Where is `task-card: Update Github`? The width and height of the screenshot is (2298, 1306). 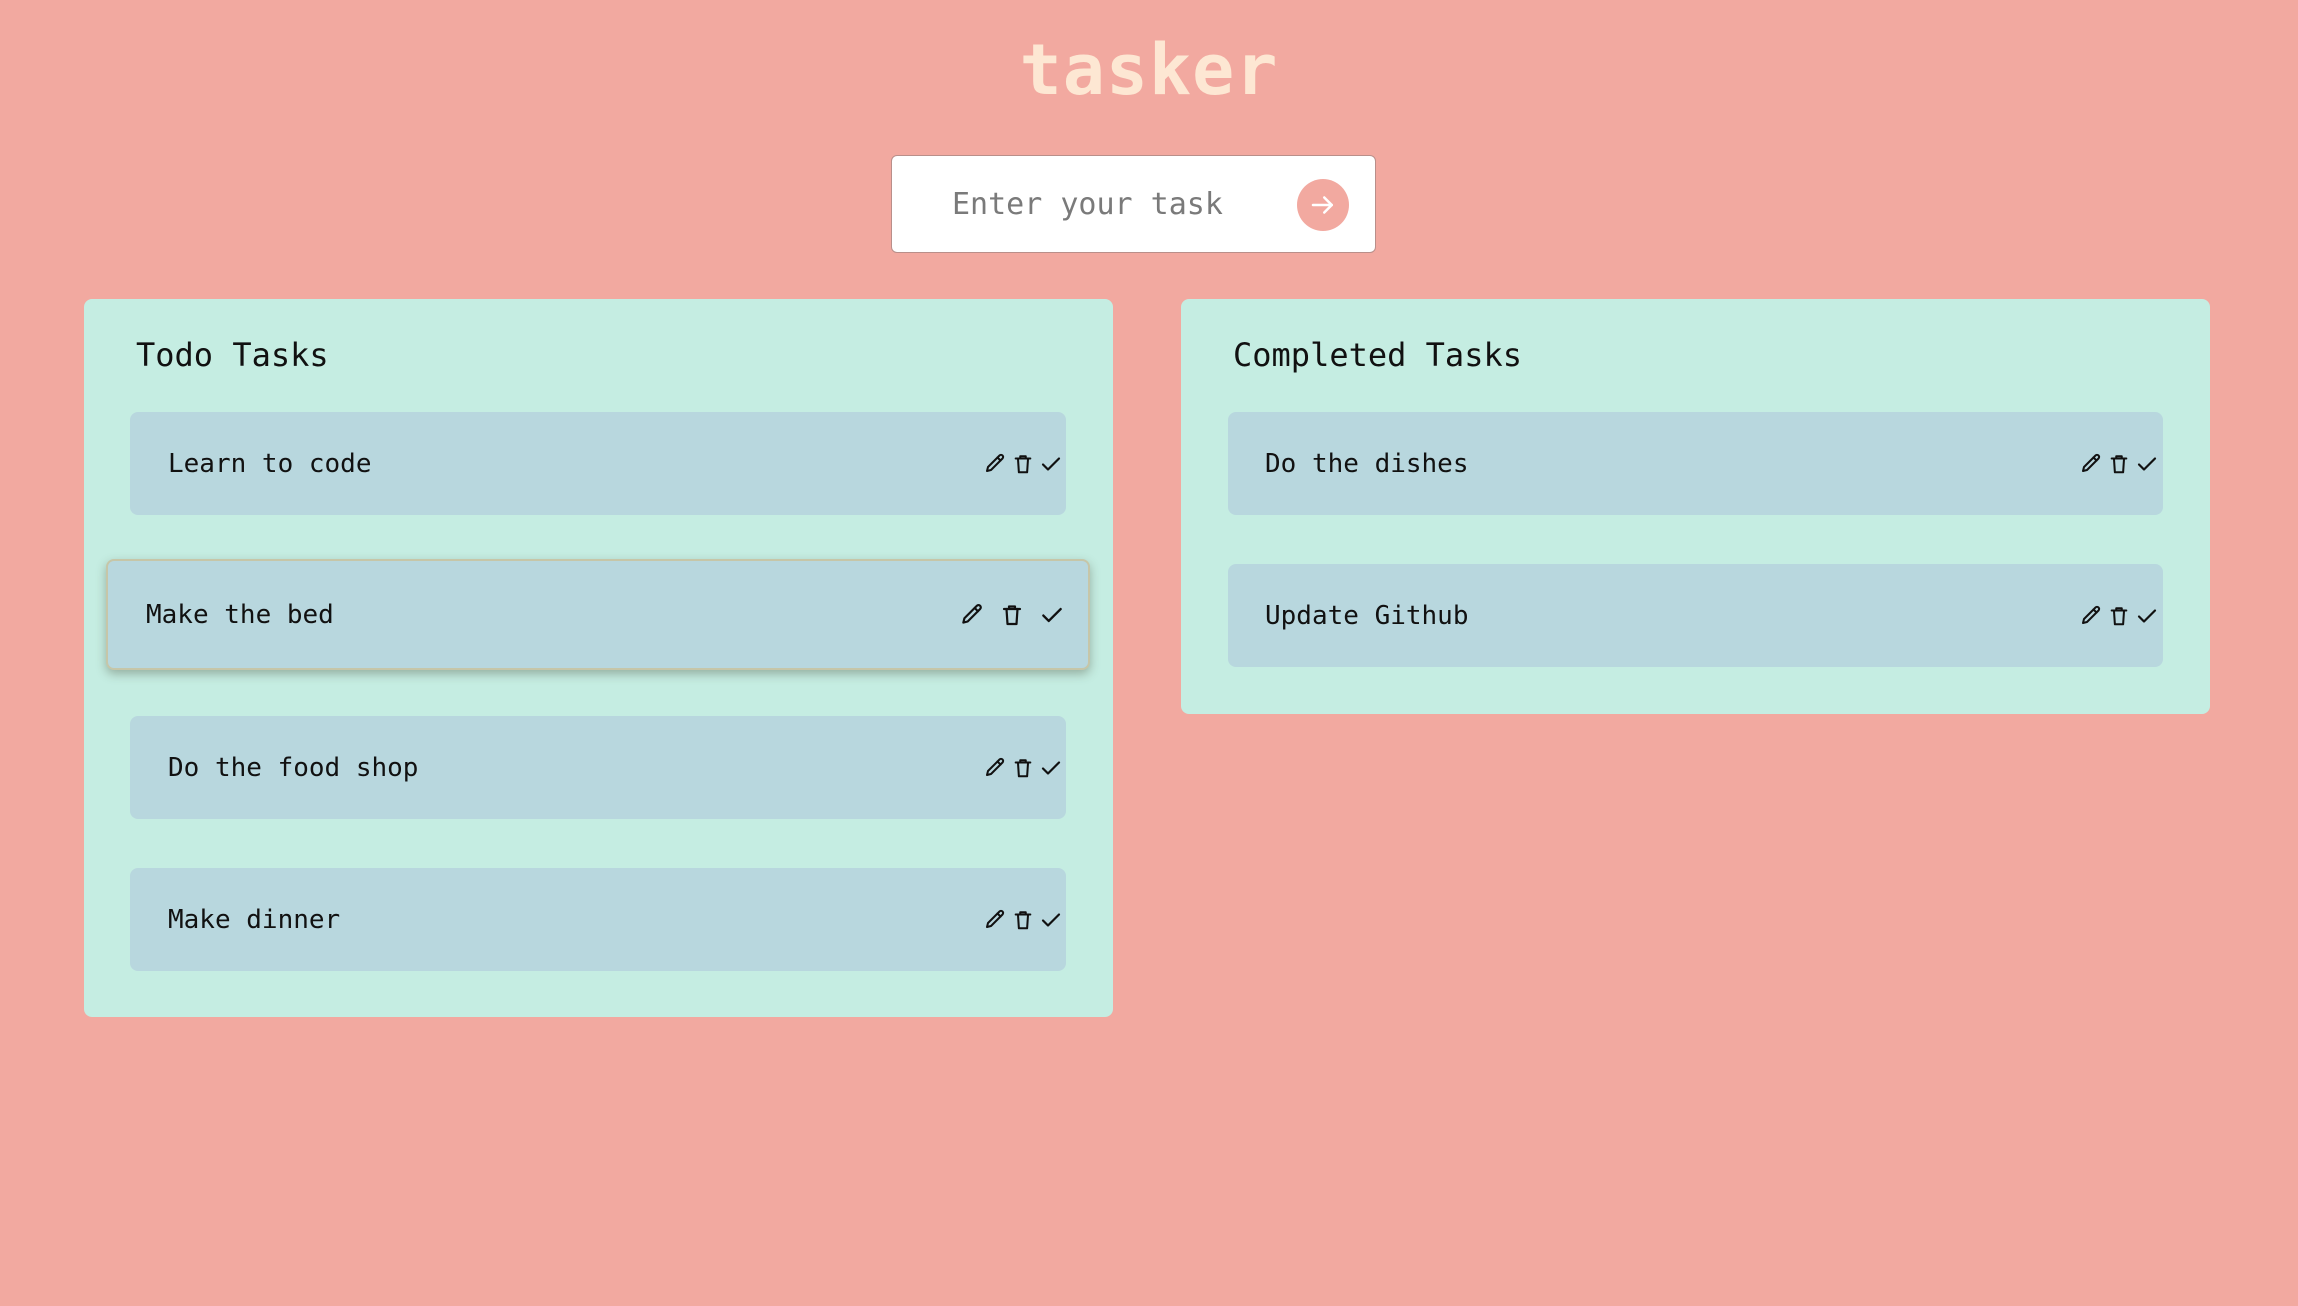 task-card: Update Github is located at coordinates (1695, 615).